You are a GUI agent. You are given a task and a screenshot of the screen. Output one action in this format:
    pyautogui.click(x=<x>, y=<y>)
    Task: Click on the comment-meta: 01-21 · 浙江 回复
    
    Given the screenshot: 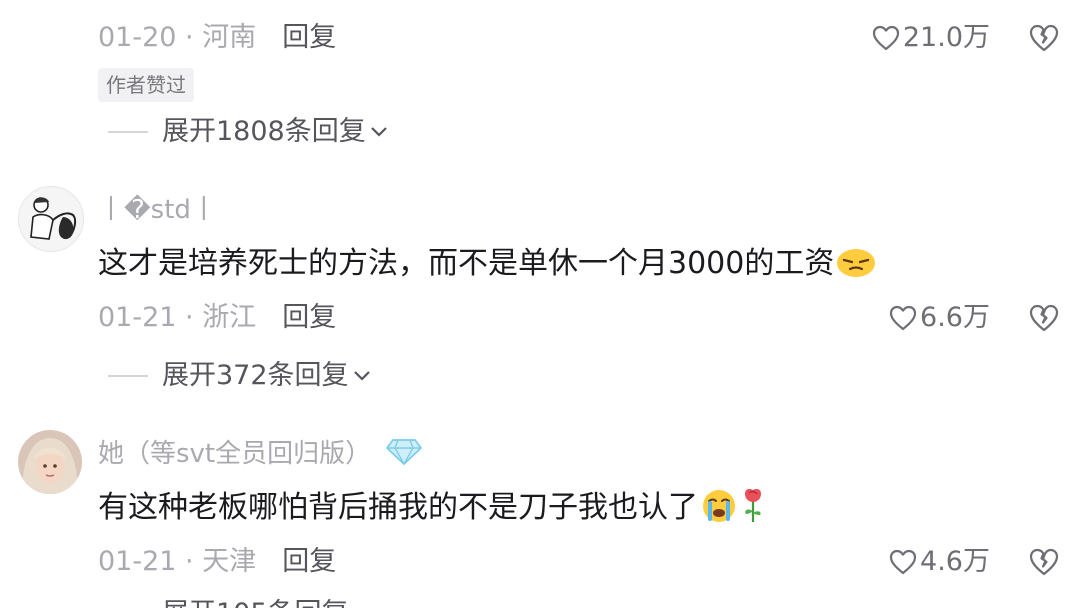 What is the action you would take?
    pyautogui.click(x=217, y=318)
    